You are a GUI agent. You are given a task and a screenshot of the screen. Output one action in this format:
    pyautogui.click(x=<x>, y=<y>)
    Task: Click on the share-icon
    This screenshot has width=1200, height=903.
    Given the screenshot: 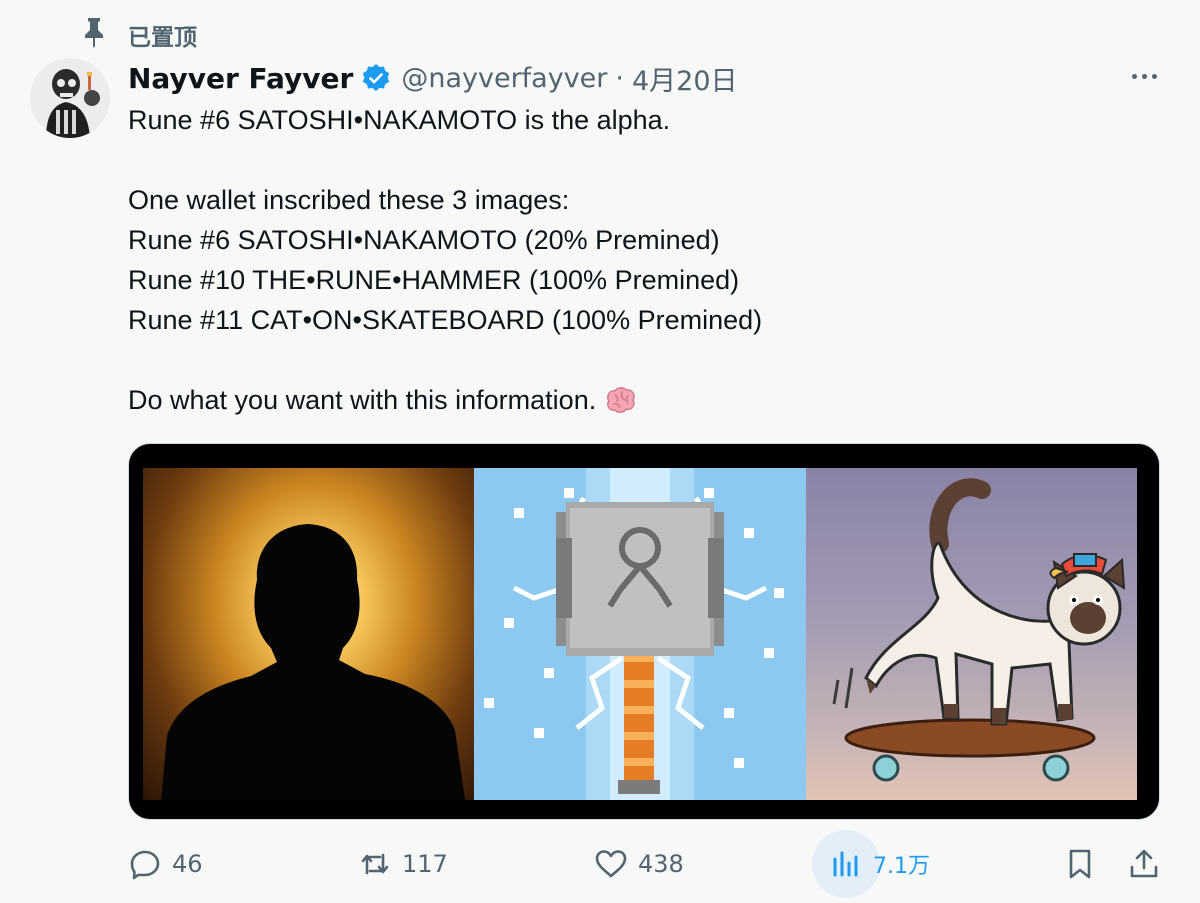 What is the action you would take?
    pyautogui.click(x=1144, y=863)
    